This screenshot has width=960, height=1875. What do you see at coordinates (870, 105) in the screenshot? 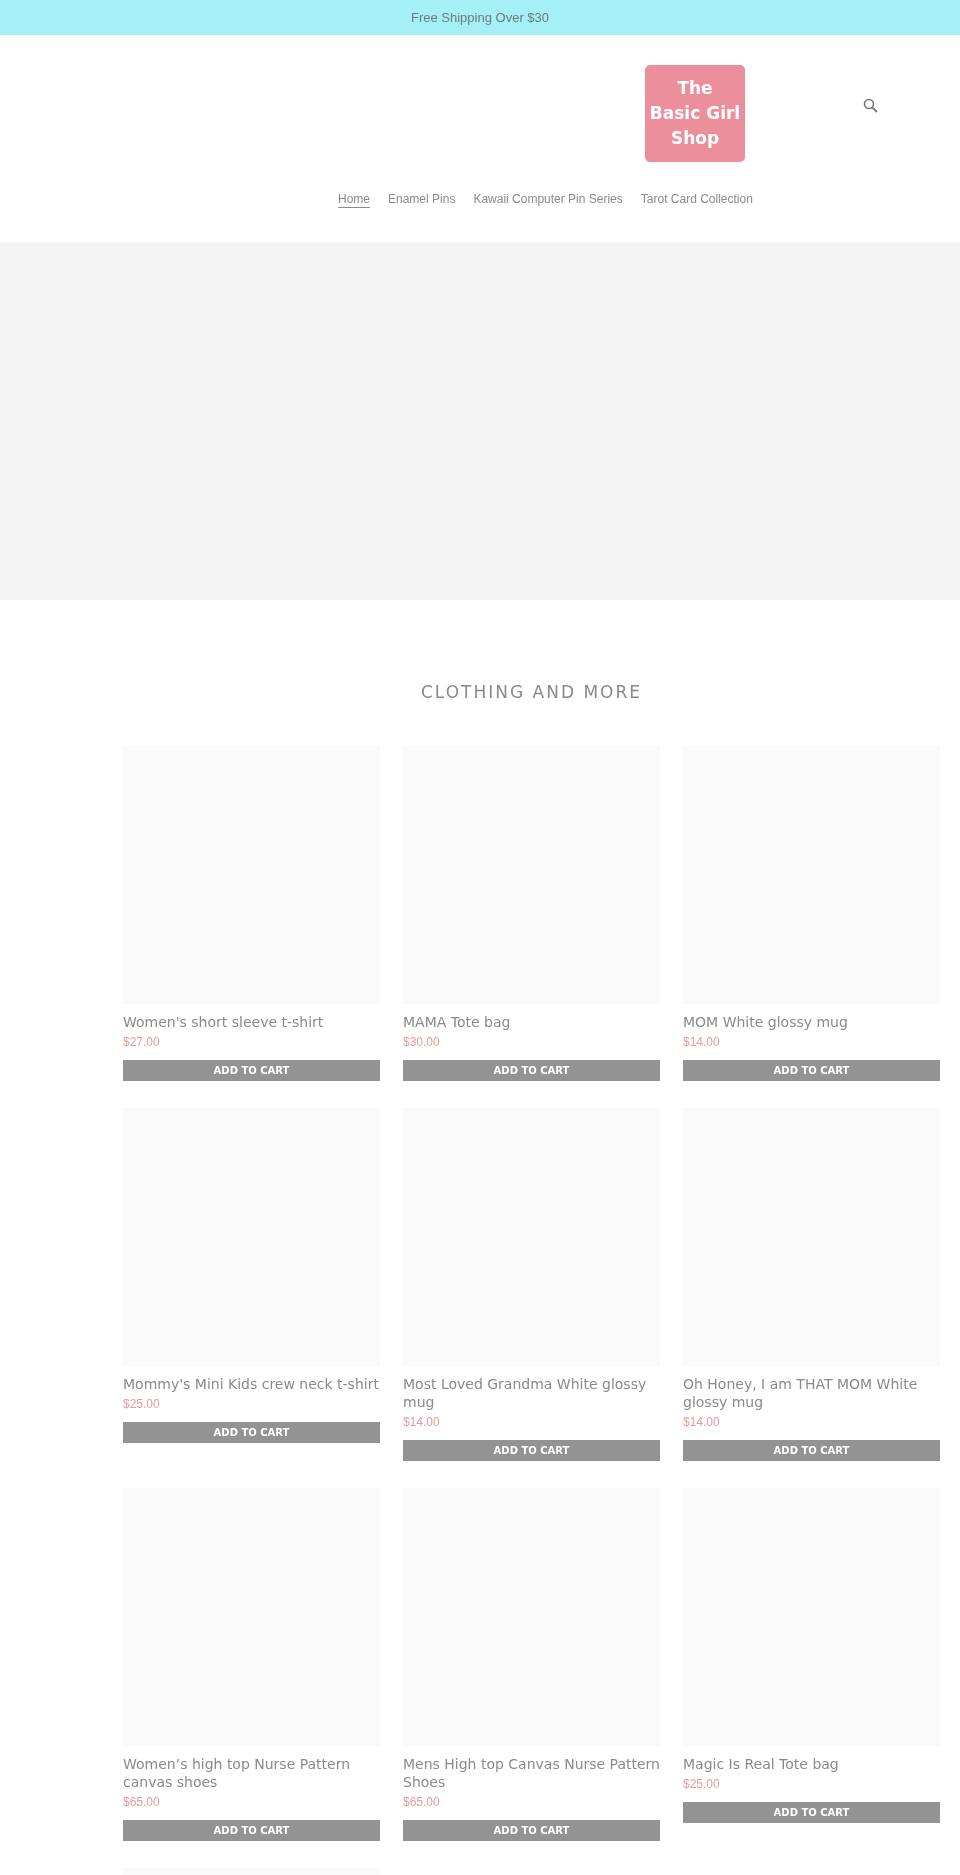
I see `search-icon` at bounding box center [870, 105].